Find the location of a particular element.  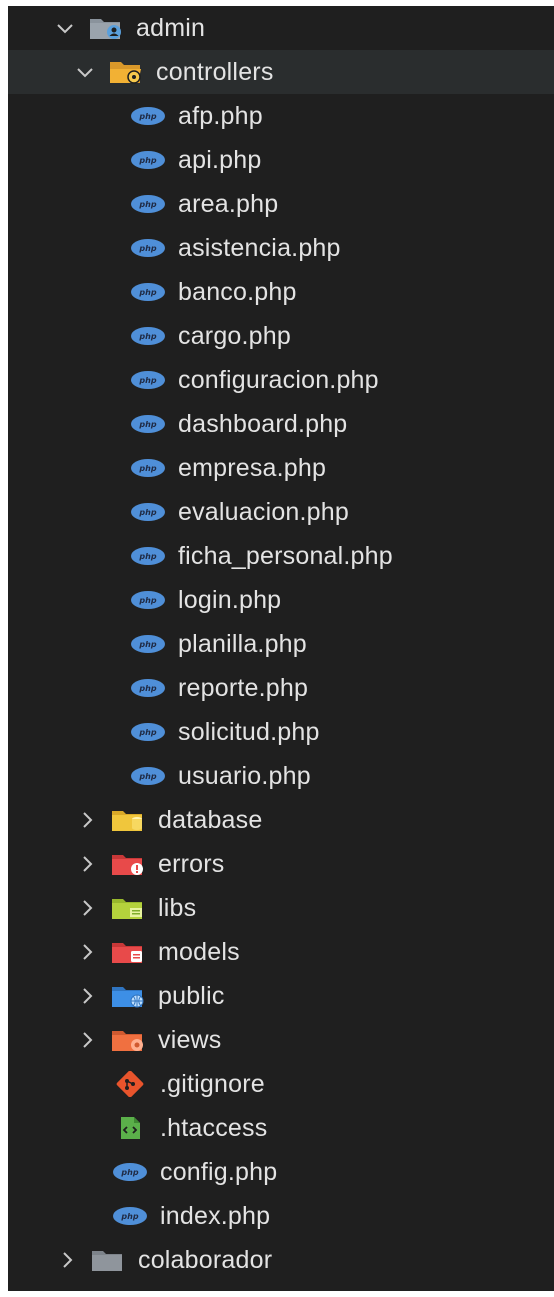

tree-file-label: evaluacion.php is located at coordinates (263, 512).